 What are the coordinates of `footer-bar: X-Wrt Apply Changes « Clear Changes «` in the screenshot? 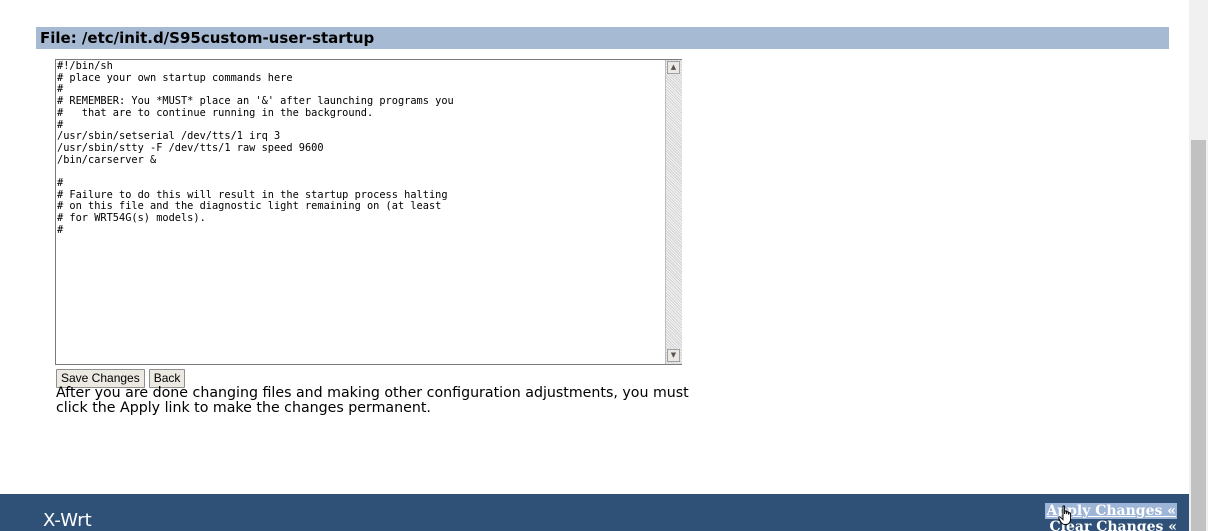 It's located at (594, 512).